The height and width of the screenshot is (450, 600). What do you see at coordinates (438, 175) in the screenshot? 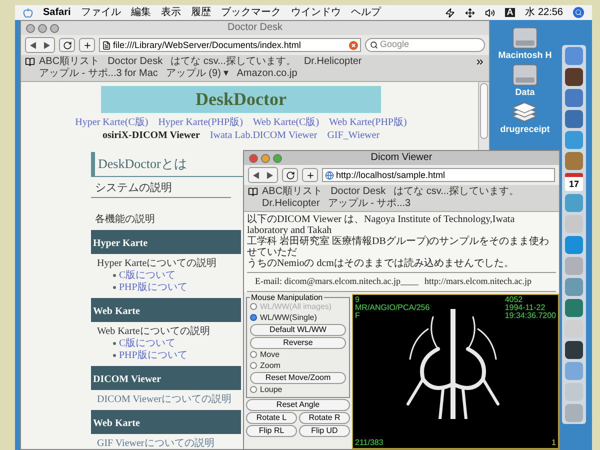
I see `address-field: http://localhost/sample.html` at bounding box center [438, 175].